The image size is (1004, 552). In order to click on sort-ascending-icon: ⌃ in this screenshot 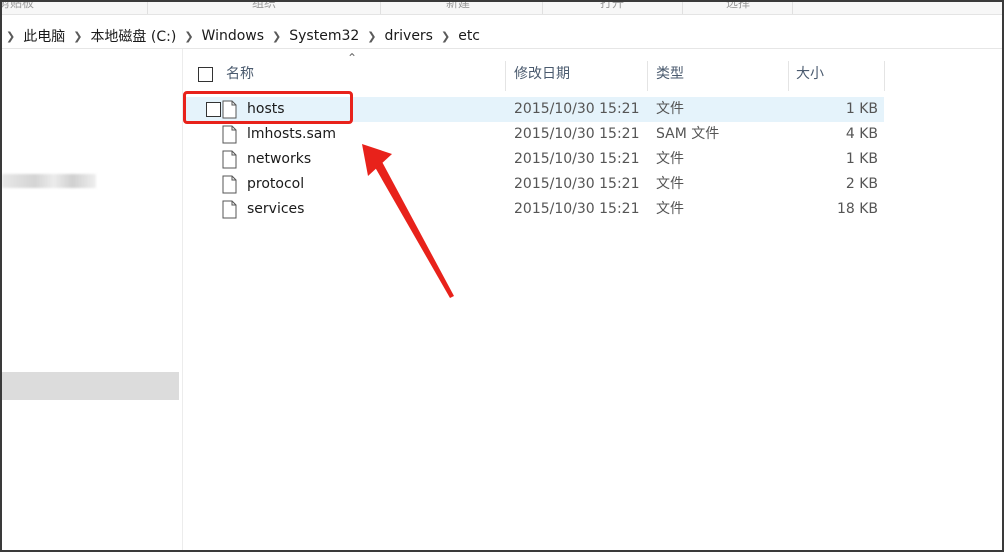, I will do `click(352, 58)`.